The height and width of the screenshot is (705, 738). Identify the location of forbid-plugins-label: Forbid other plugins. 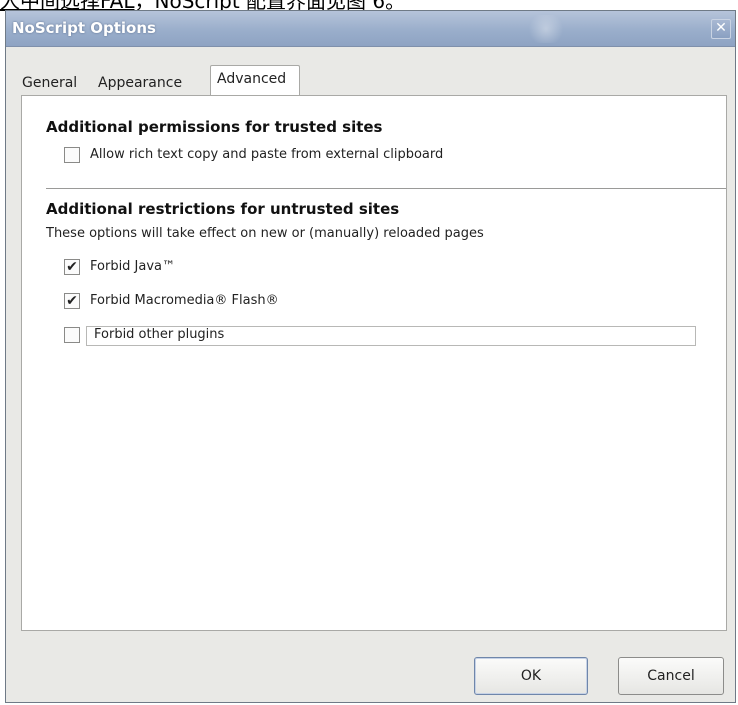
(159, 334).